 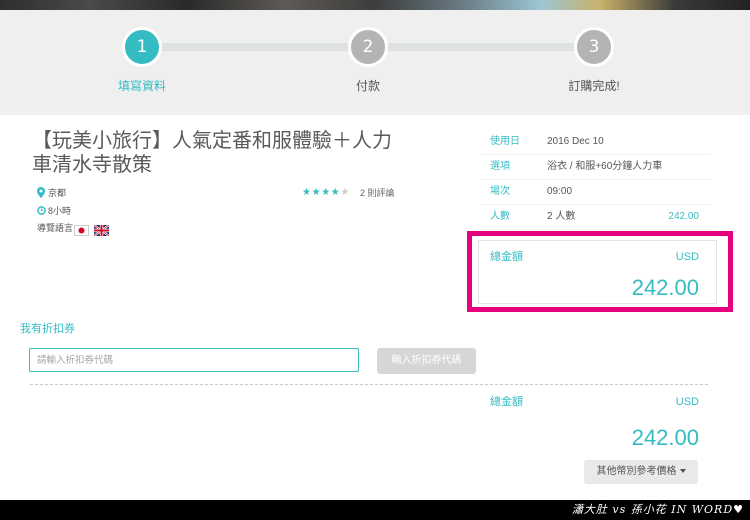 What do you see at coordinates (657, 509) in the screenshot?
I see `watermark-text: 瀟大肚 vs 孫小花 IN WORD♥` at bounding box center [657, 509].